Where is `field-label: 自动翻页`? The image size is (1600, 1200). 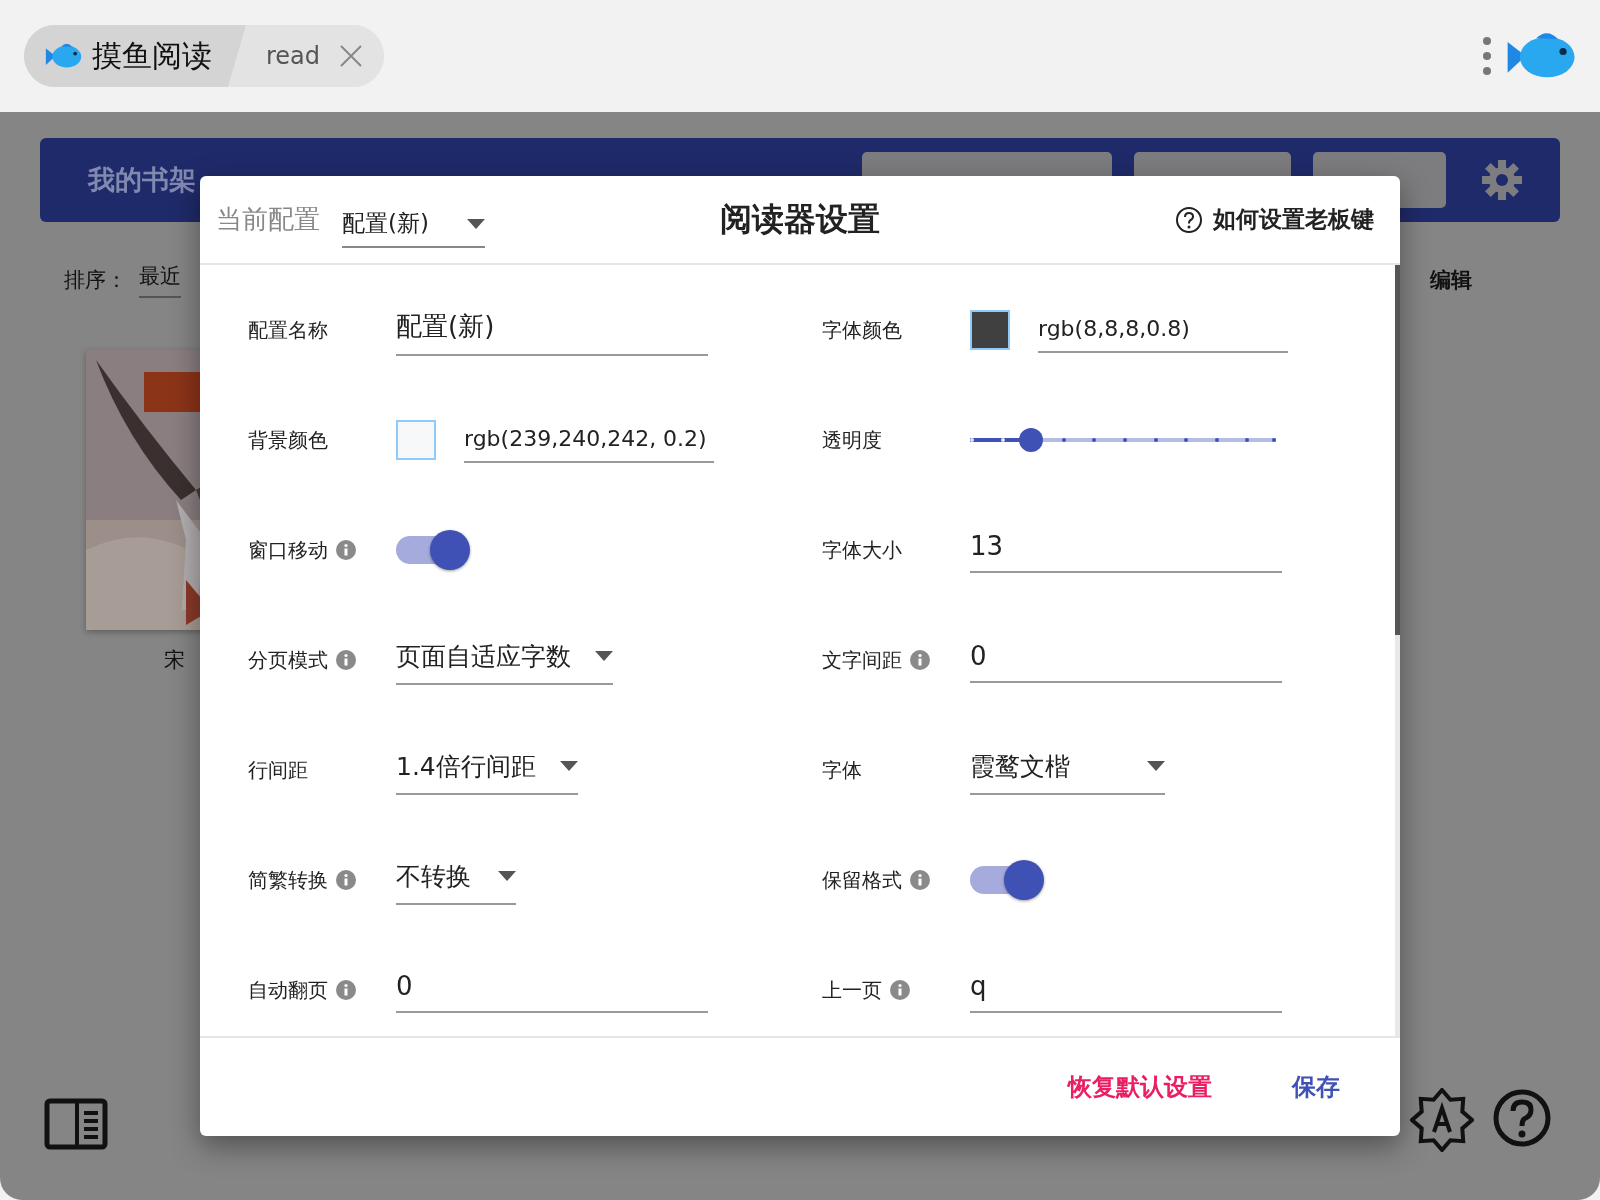 field-label: 自动翻页 is located at coordinates (288, 990).